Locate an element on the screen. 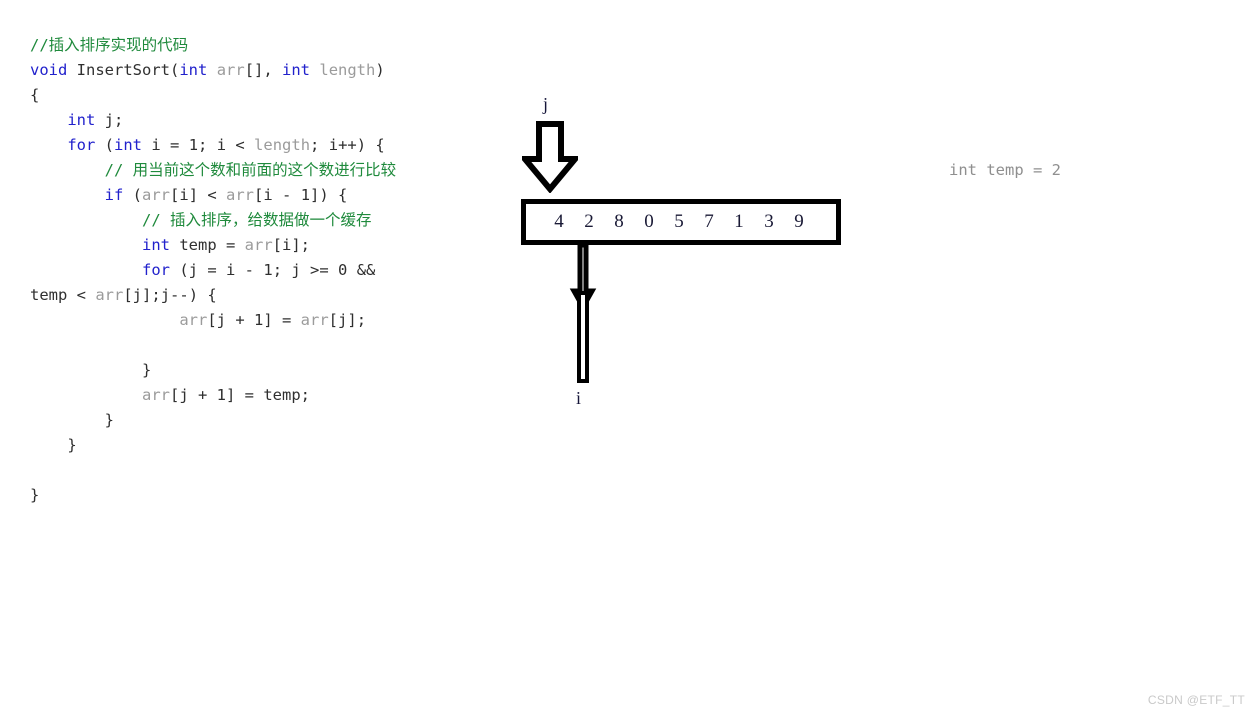 Image resolution: width=1255 pixels, height=715 pixels. code-token-pl: = is located at coordinates (212, 270).